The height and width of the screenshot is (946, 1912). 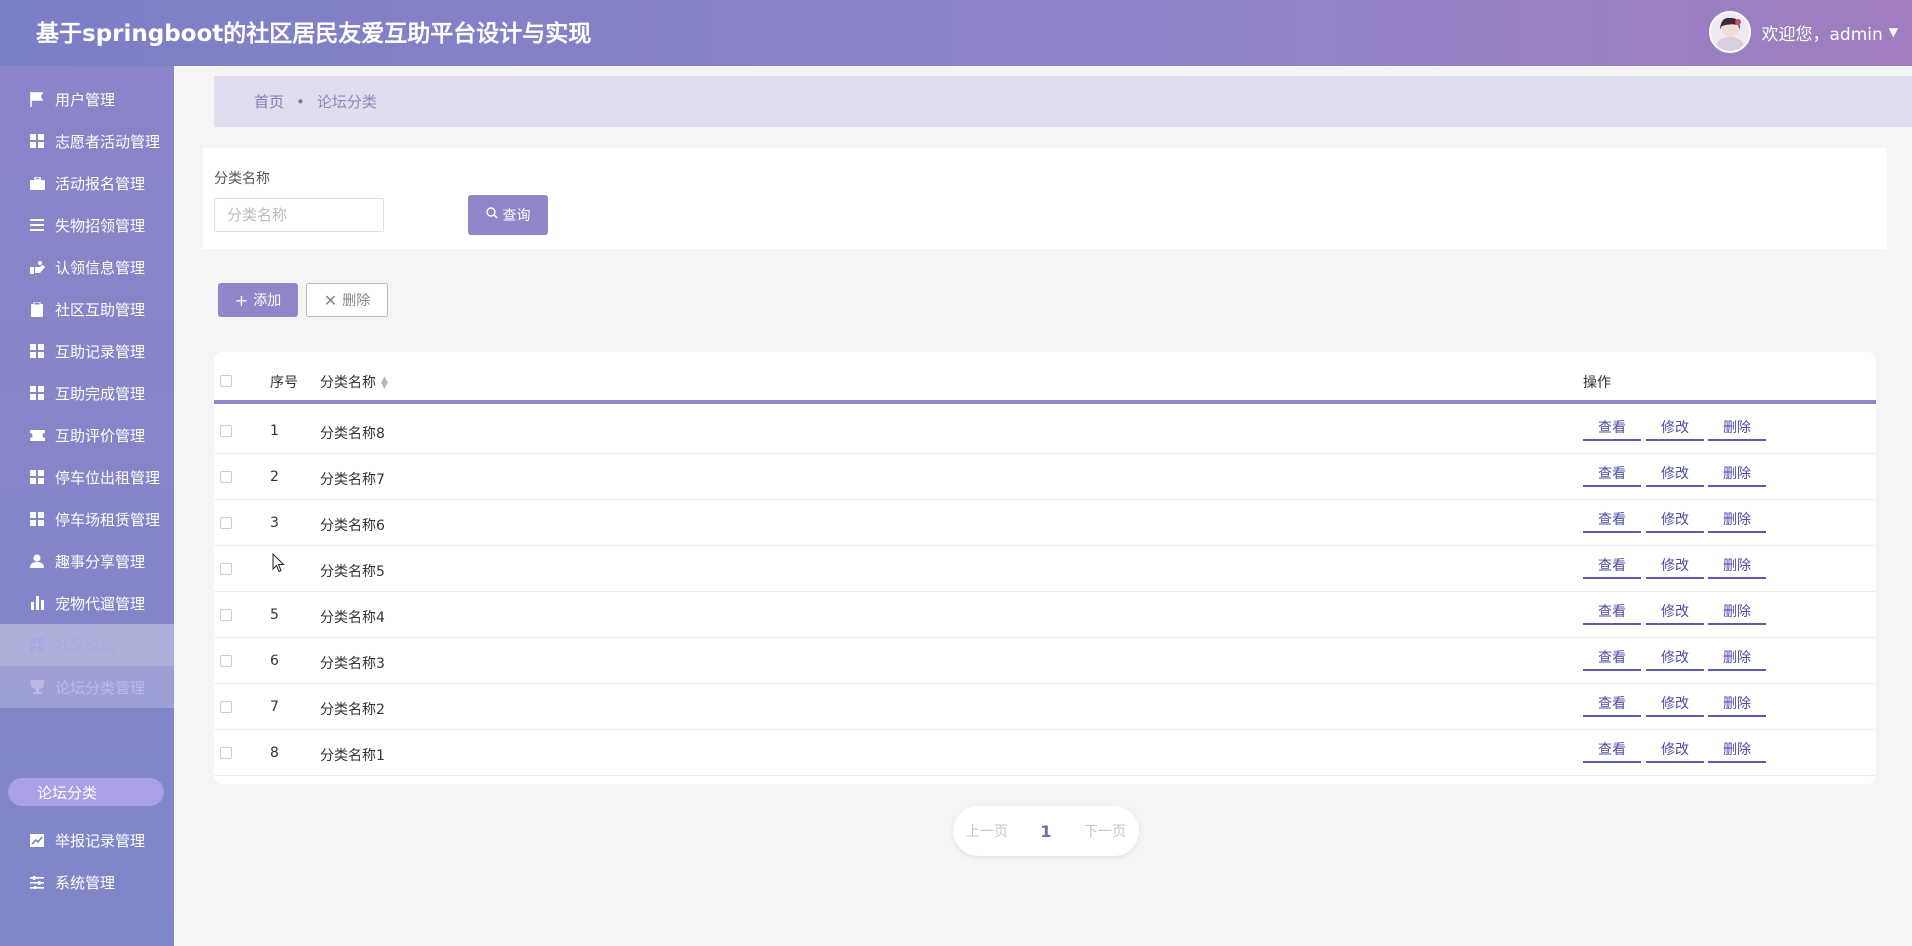 What do you see at coordinates (274, 431) in the screenshot?
I see `row-index: 1` at bounding box center [274, 431].